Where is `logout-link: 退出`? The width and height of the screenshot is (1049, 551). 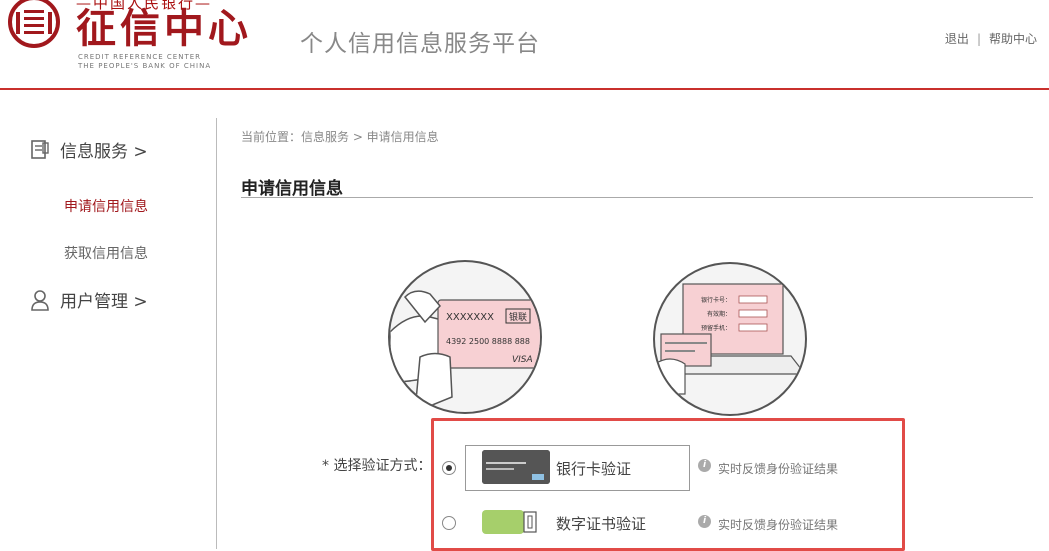
logout-link: 退出 is located at coordinates (957, 39).